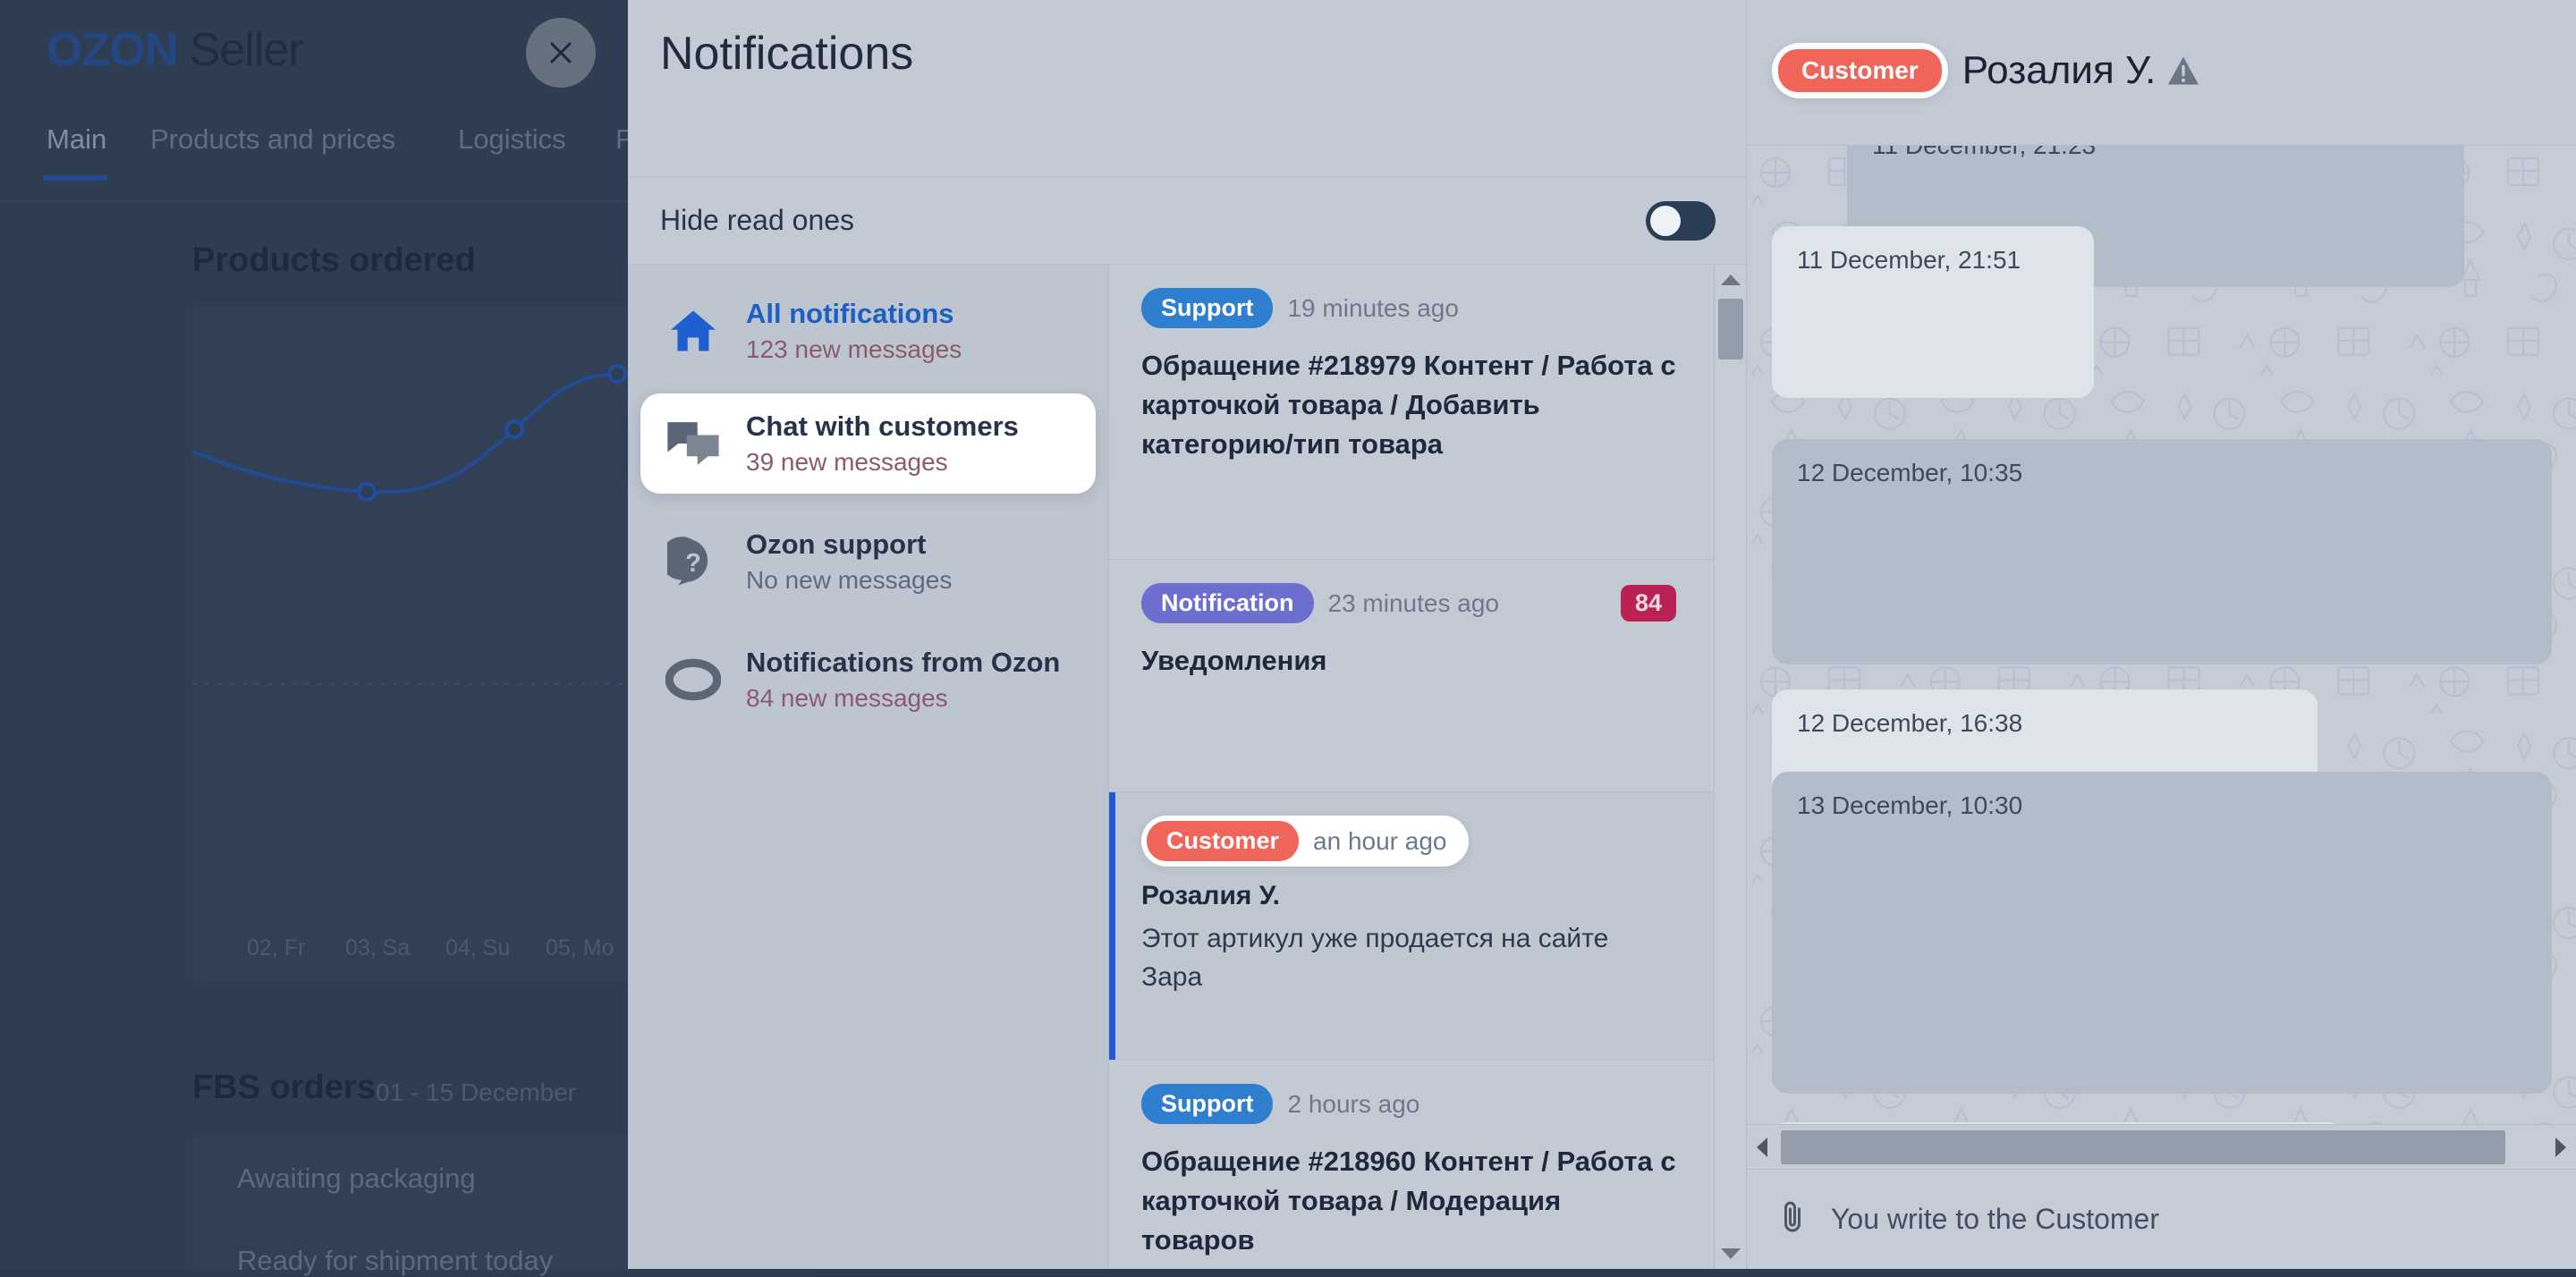 This screenshot has width=2576, height=1277. I want to click on notification-list-scrollbar, so click(1730, 767).